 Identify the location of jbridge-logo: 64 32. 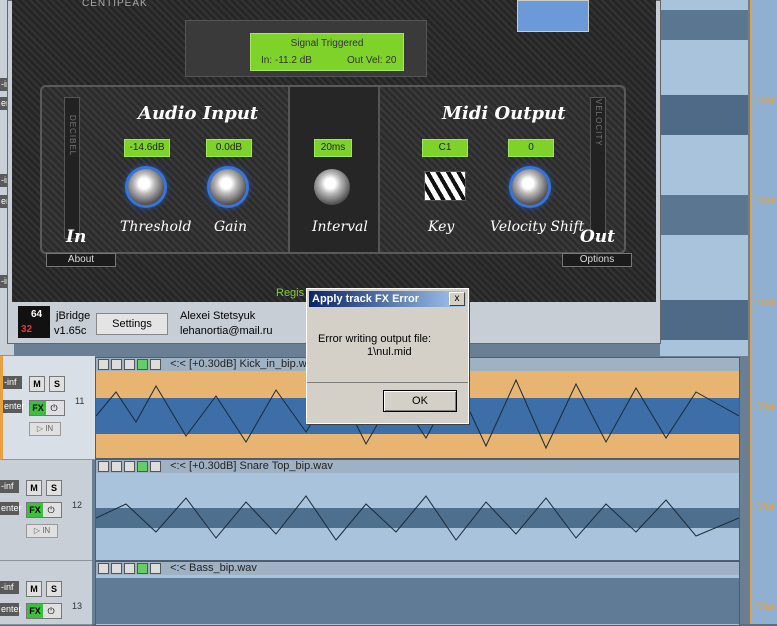
(34, 322).